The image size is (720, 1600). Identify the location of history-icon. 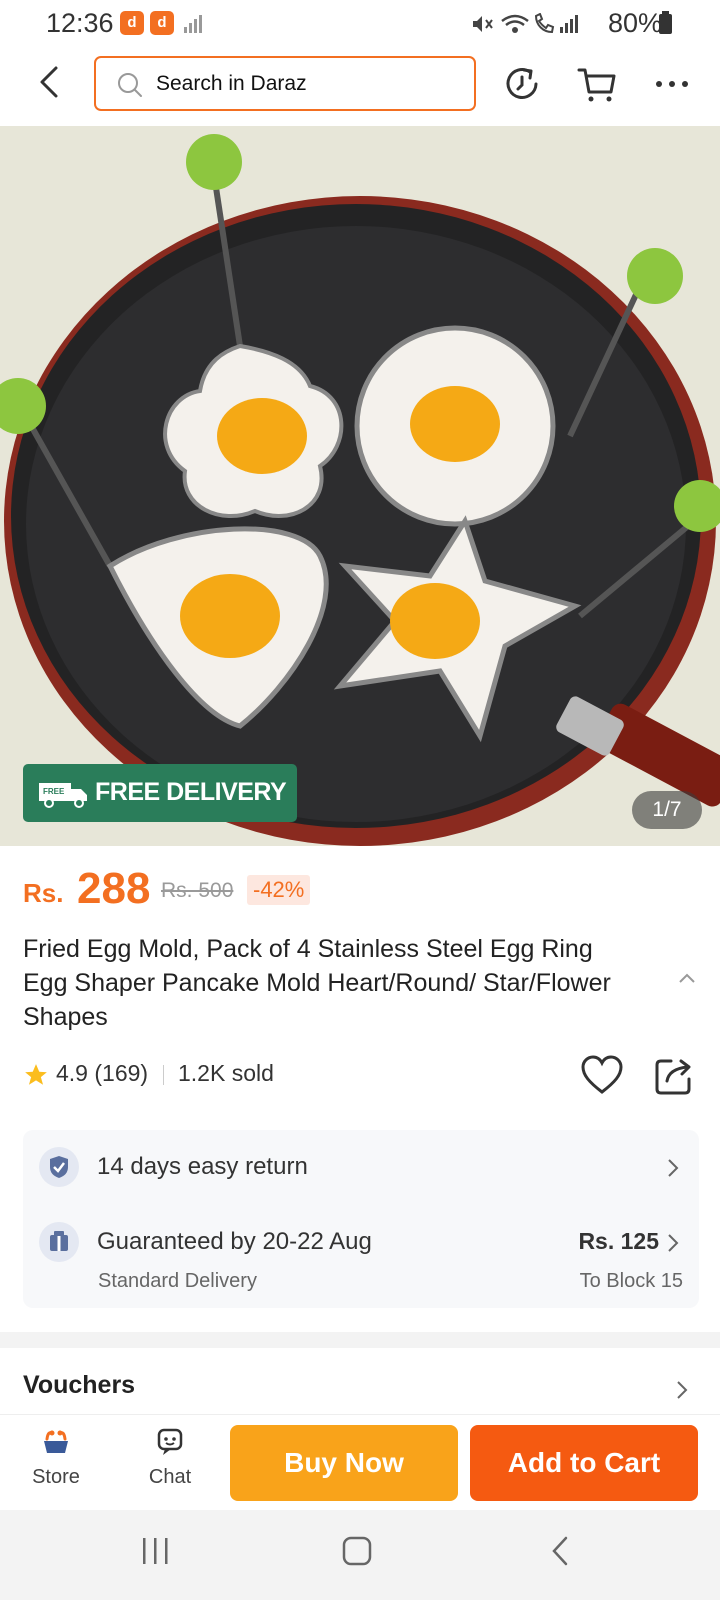
(522, 84).